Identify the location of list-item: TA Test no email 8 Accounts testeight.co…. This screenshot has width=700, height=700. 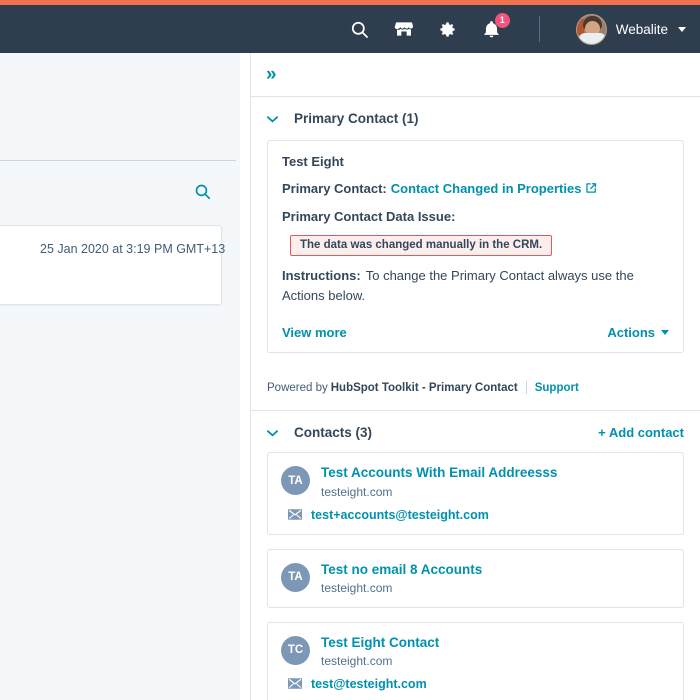
(475, 578).